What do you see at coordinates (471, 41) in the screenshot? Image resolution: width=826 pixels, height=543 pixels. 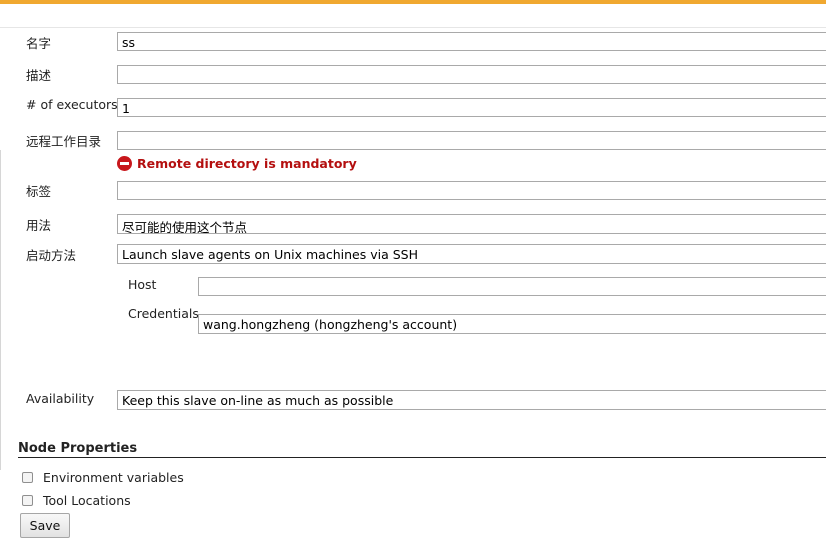 I see `name-input: ss` at bounding box center [471, 41].